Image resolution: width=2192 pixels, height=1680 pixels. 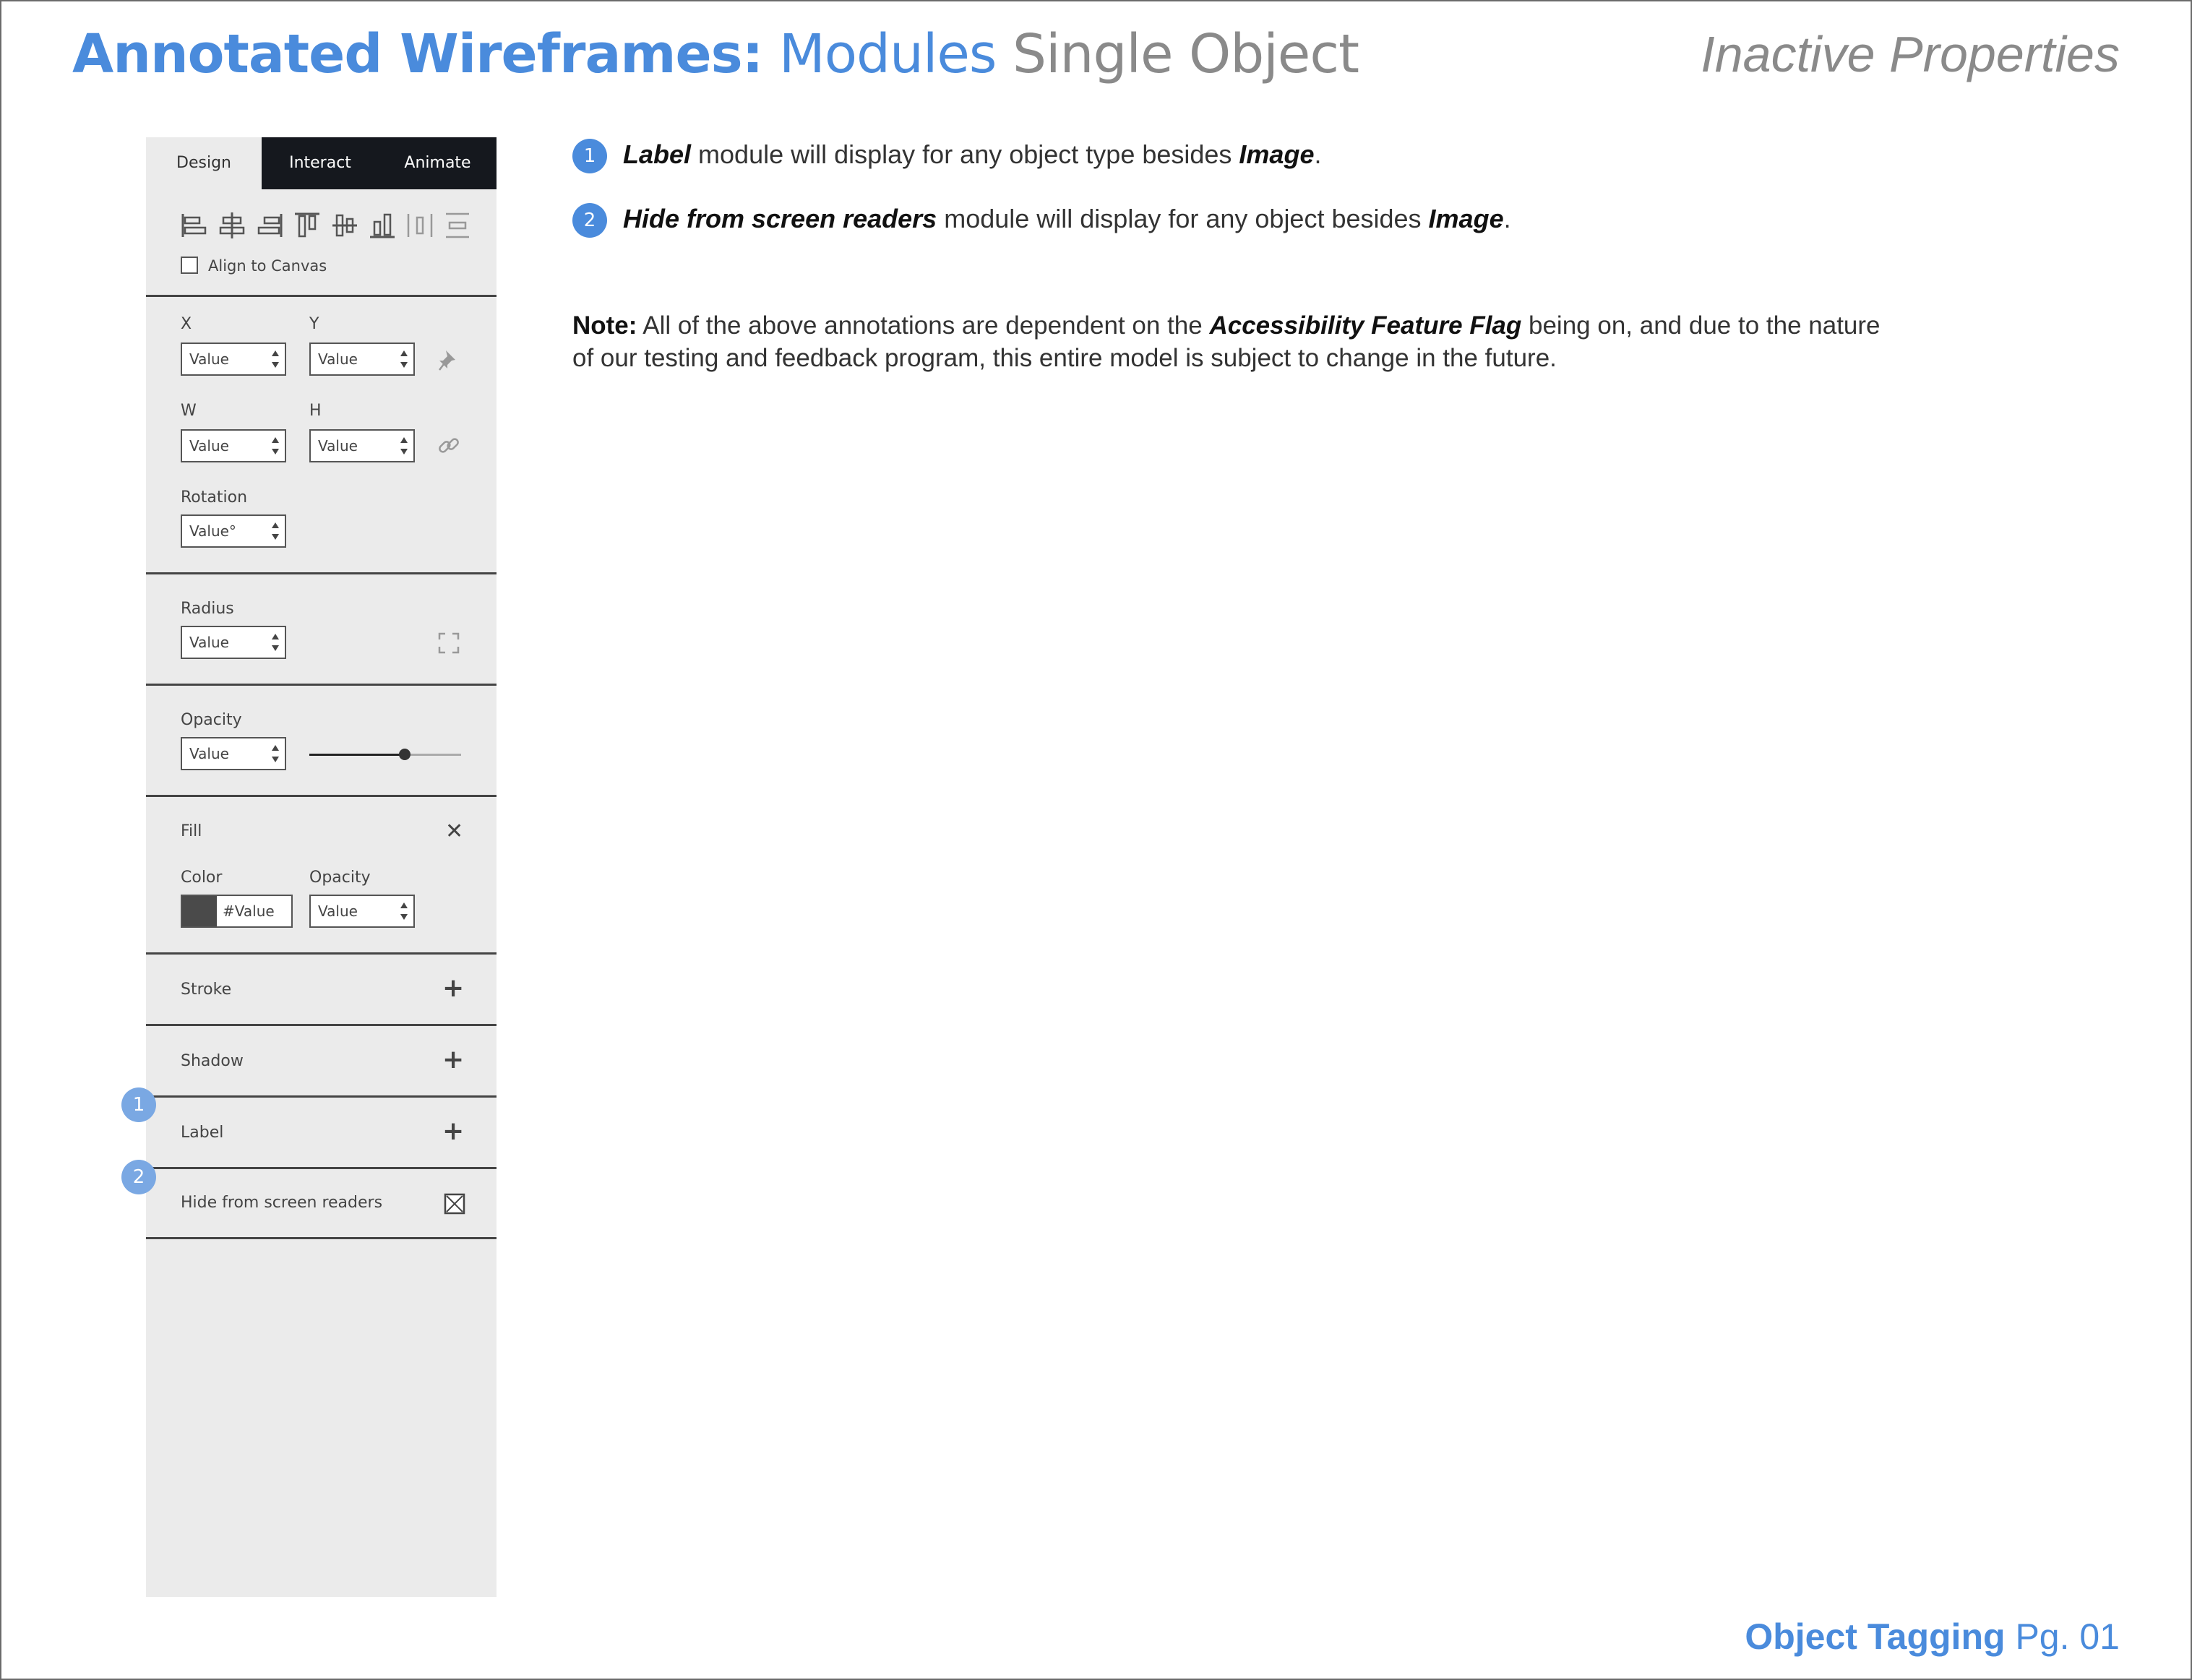 I want to click on annotation-number-1: 1, so click(x=589, y=156).